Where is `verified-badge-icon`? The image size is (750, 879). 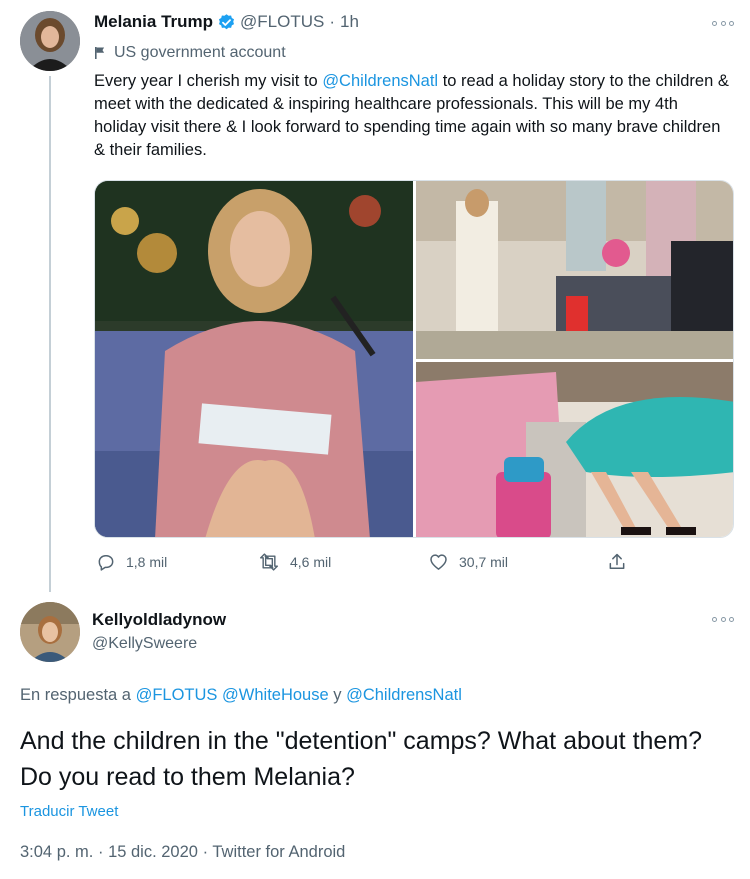
verified-badge-icon is located at coordinates (226, 22).